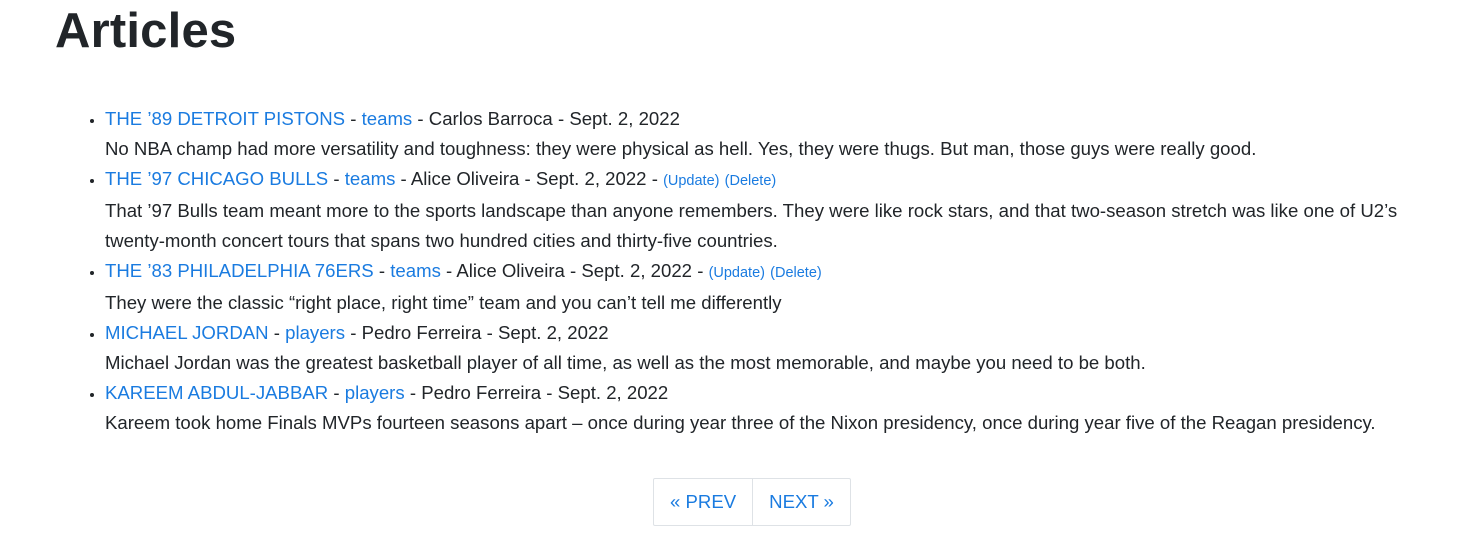  Describe the element at coordinates (216, 392) in the screenshot. I see `article-title-link: KAREEM ABDUL-JABBAR` at that location.